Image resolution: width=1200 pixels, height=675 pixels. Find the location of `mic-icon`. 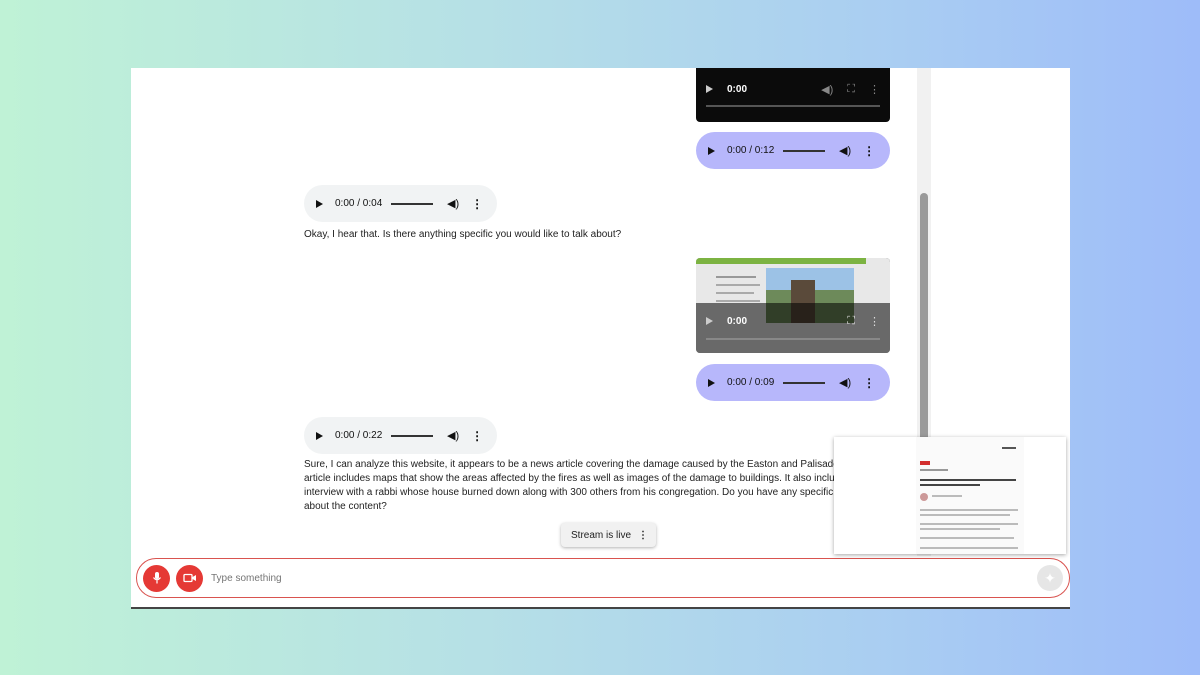

mic-icon is located at coordinates (156, 578).